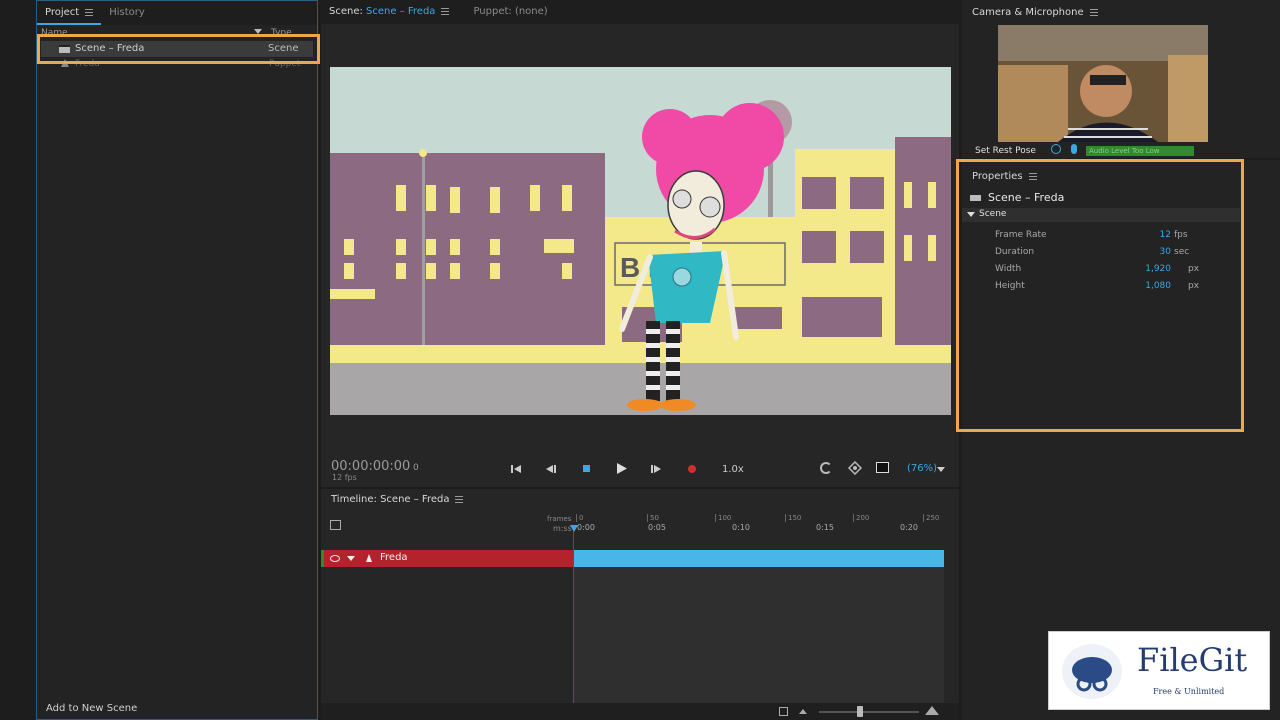  What do you see at coordinates (510, 12) in the screenshot?
I see `tab-puppet: Puppet: (none)` at bounding box center [510, 12].